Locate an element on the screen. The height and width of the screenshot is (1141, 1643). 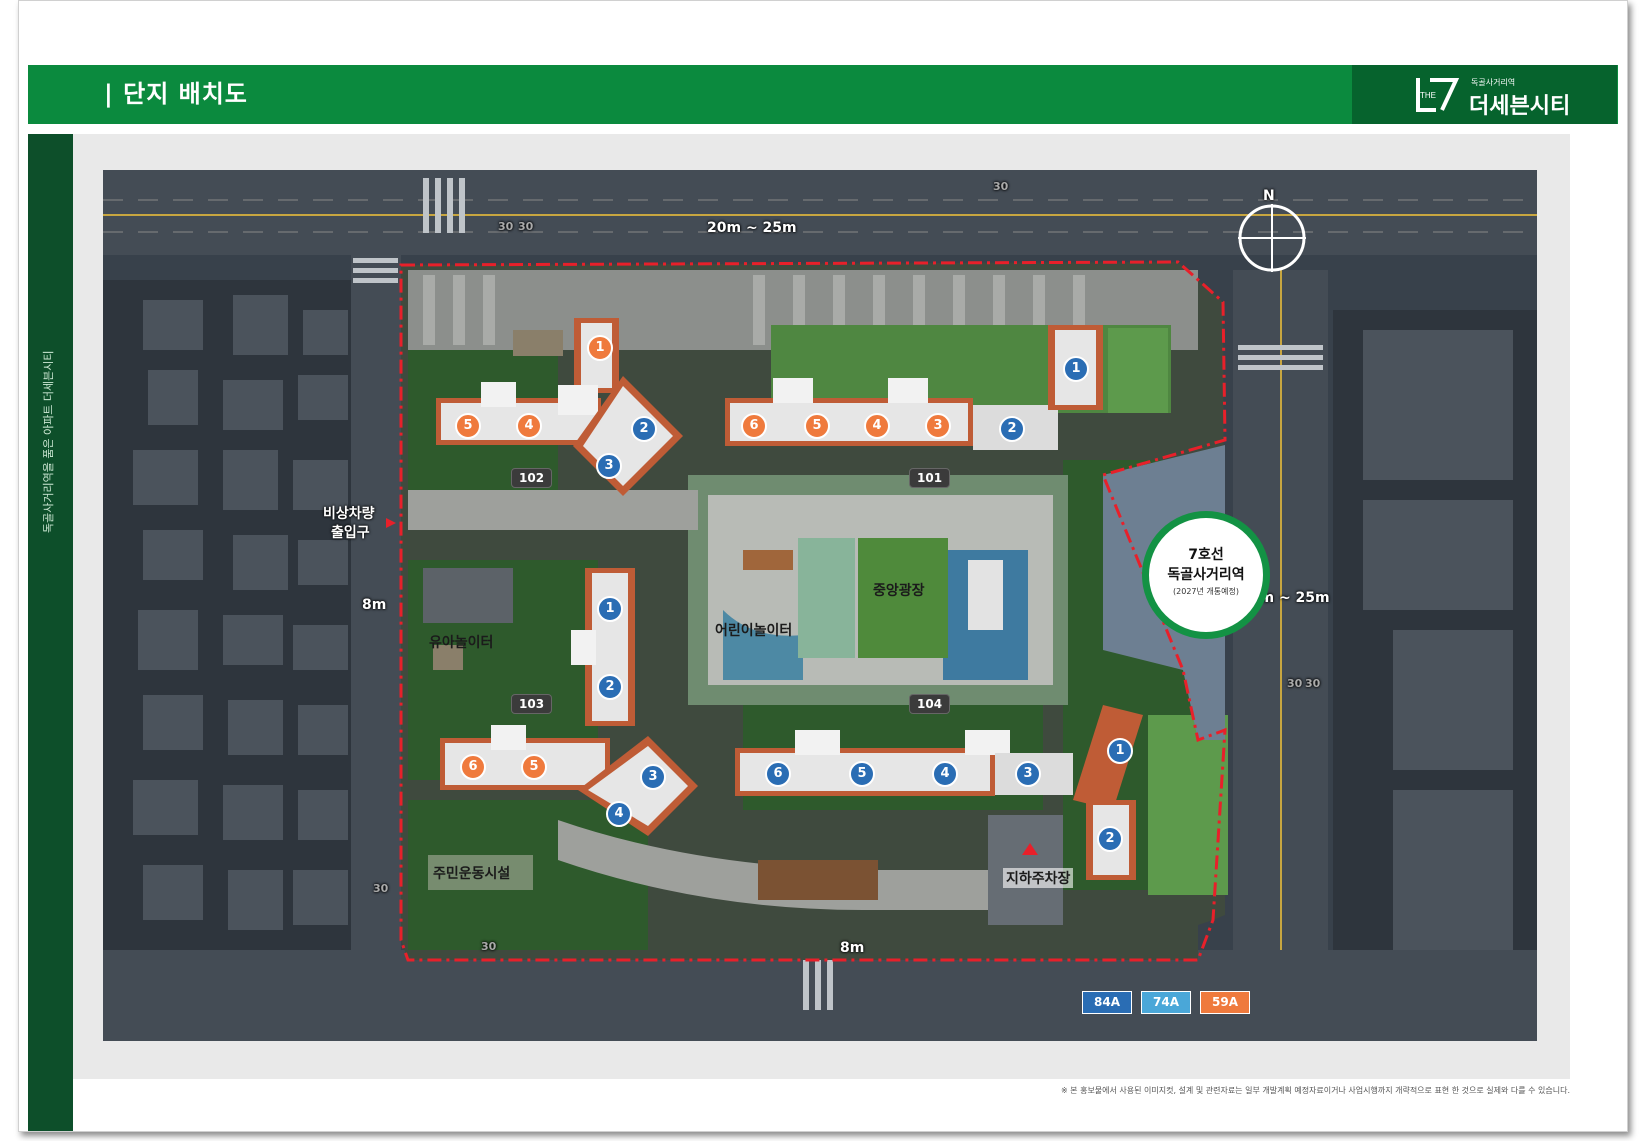
building-tag-101: 101 is located at coordinates (930, 478).